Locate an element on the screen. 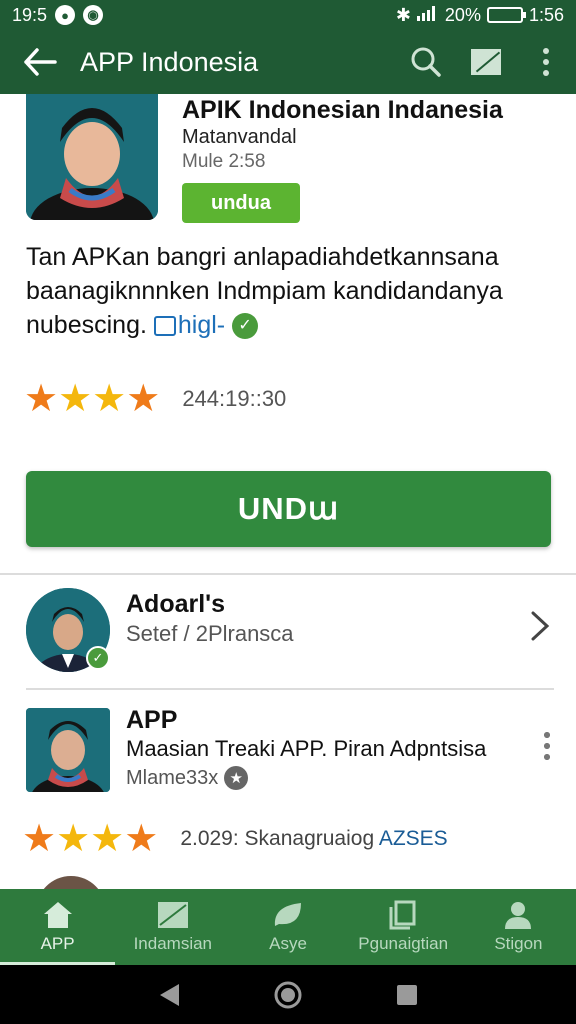 The height and width of the screenshot is (1024, 576). battery-icon is located at coordinates (506, 15).